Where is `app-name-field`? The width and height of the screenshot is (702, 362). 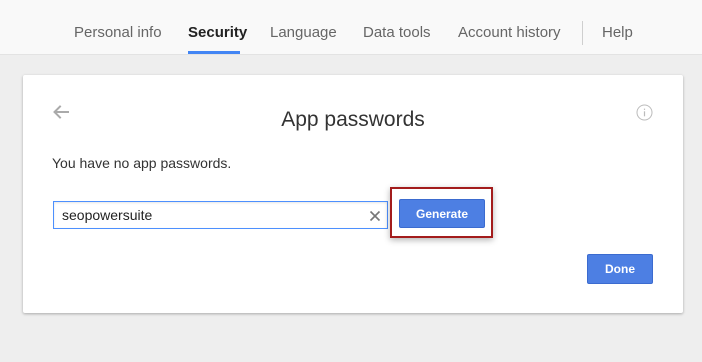
app-name-field is located at coordinates (220, 215).